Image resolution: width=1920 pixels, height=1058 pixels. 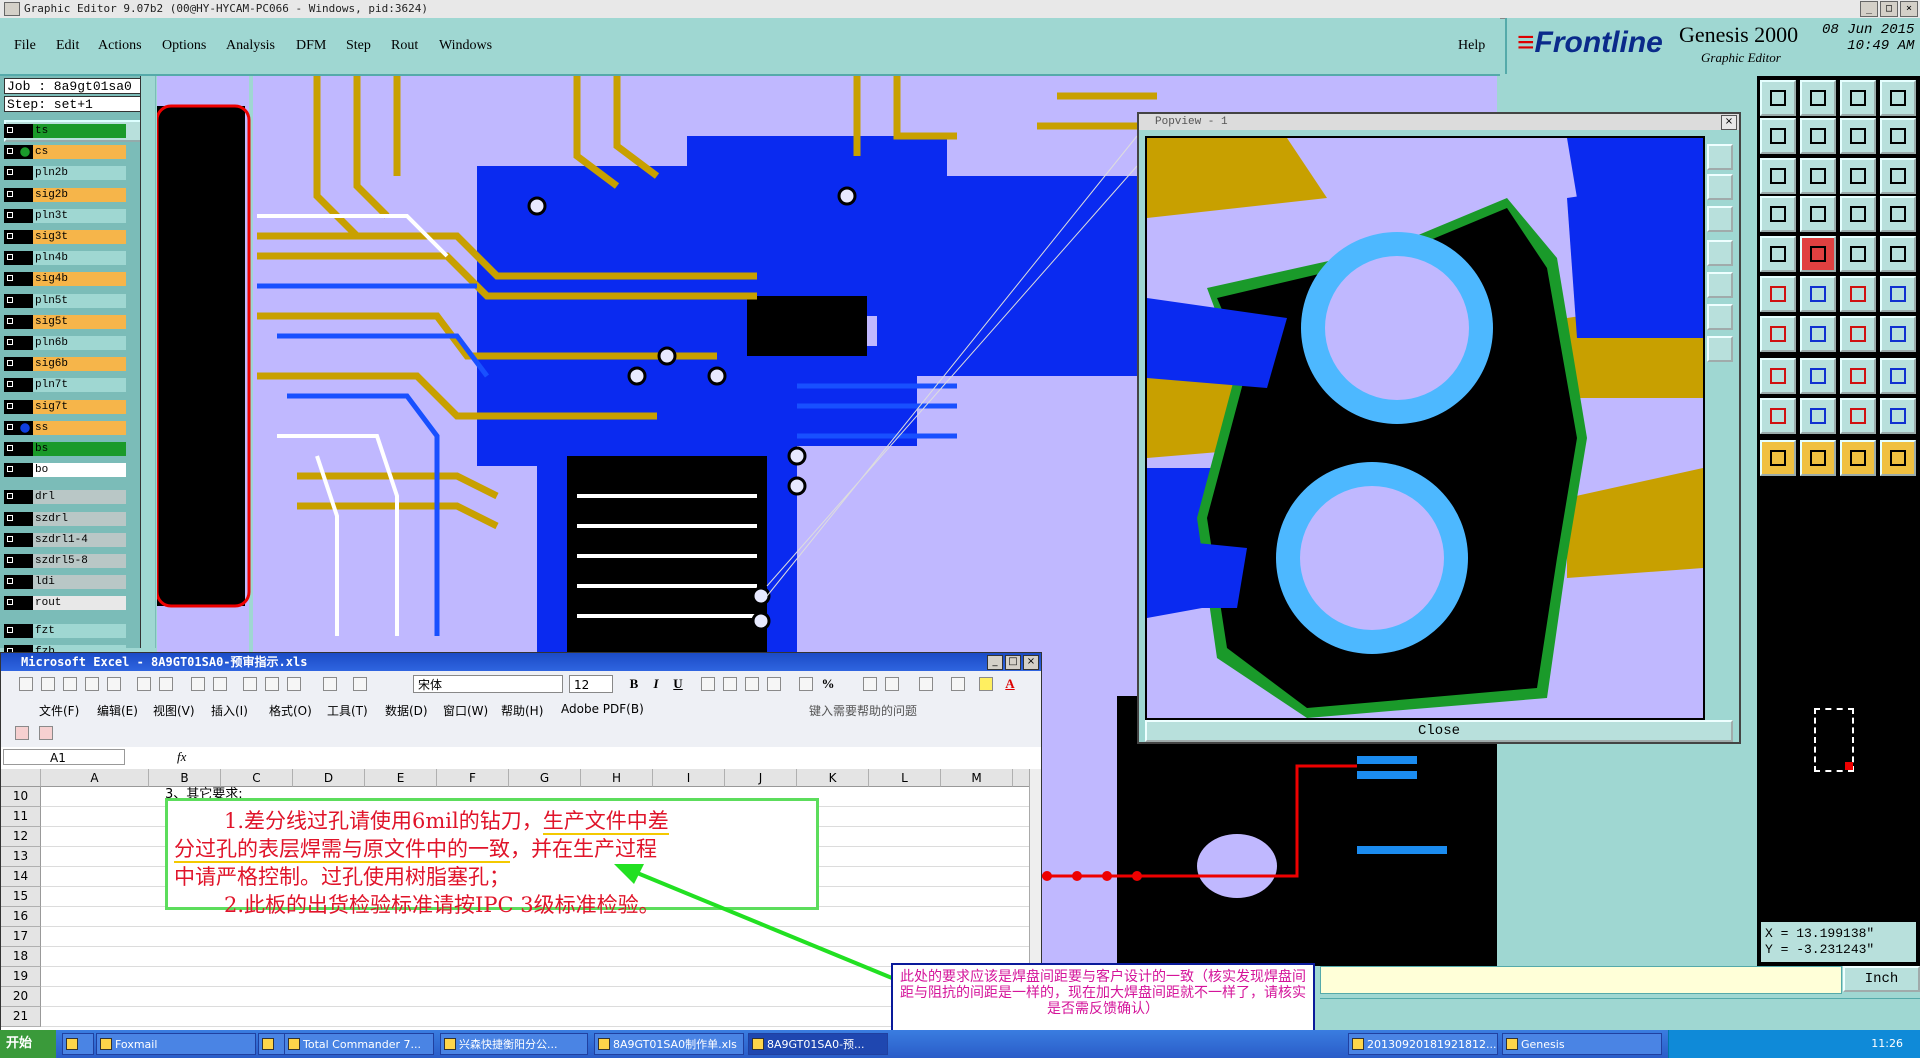 What do you see at coordinates (65, 470) in the screenshot?
I see `layer-row: bo` at bounding box center [65, 470].